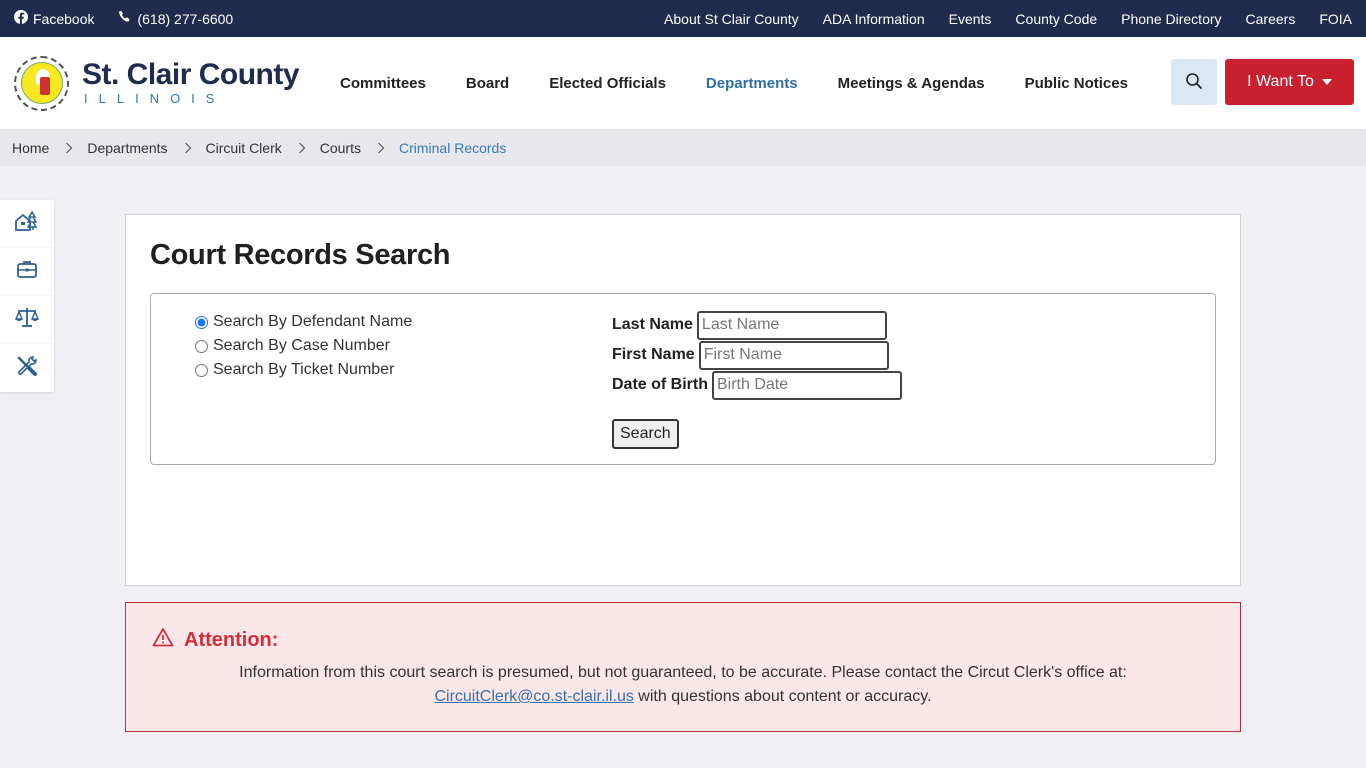 Image resolution: width=1366 pixels, height=768 pixels. Describe the element at coordinates (970, 19) in the screenshot. I see `topbar-link-events: Events` at that location.